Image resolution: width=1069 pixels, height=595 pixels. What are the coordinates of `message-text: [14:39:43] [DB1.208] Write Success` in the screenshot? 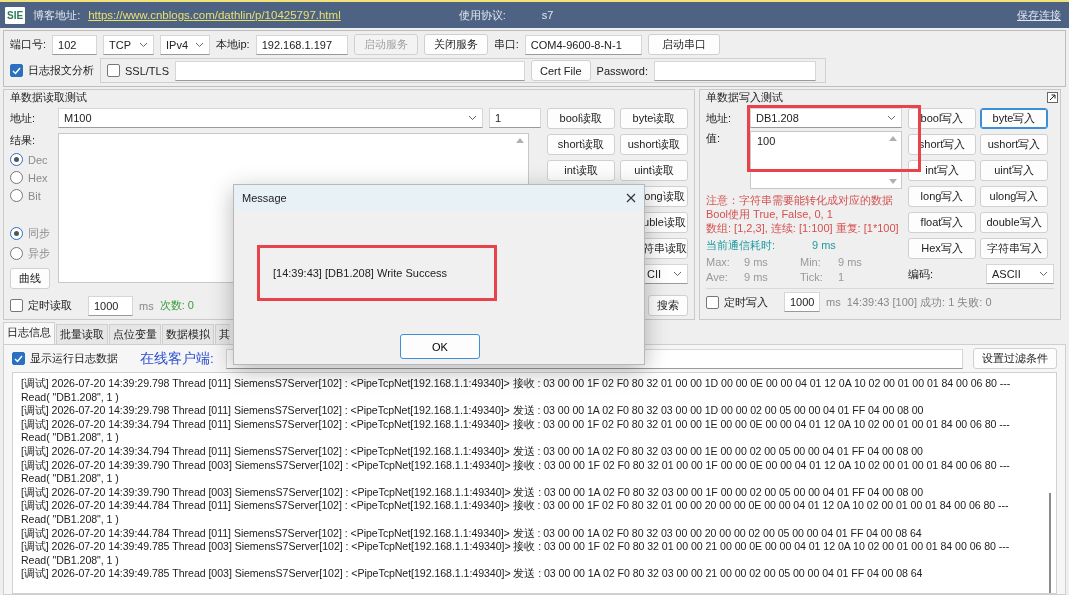 It's located at (360, 273).